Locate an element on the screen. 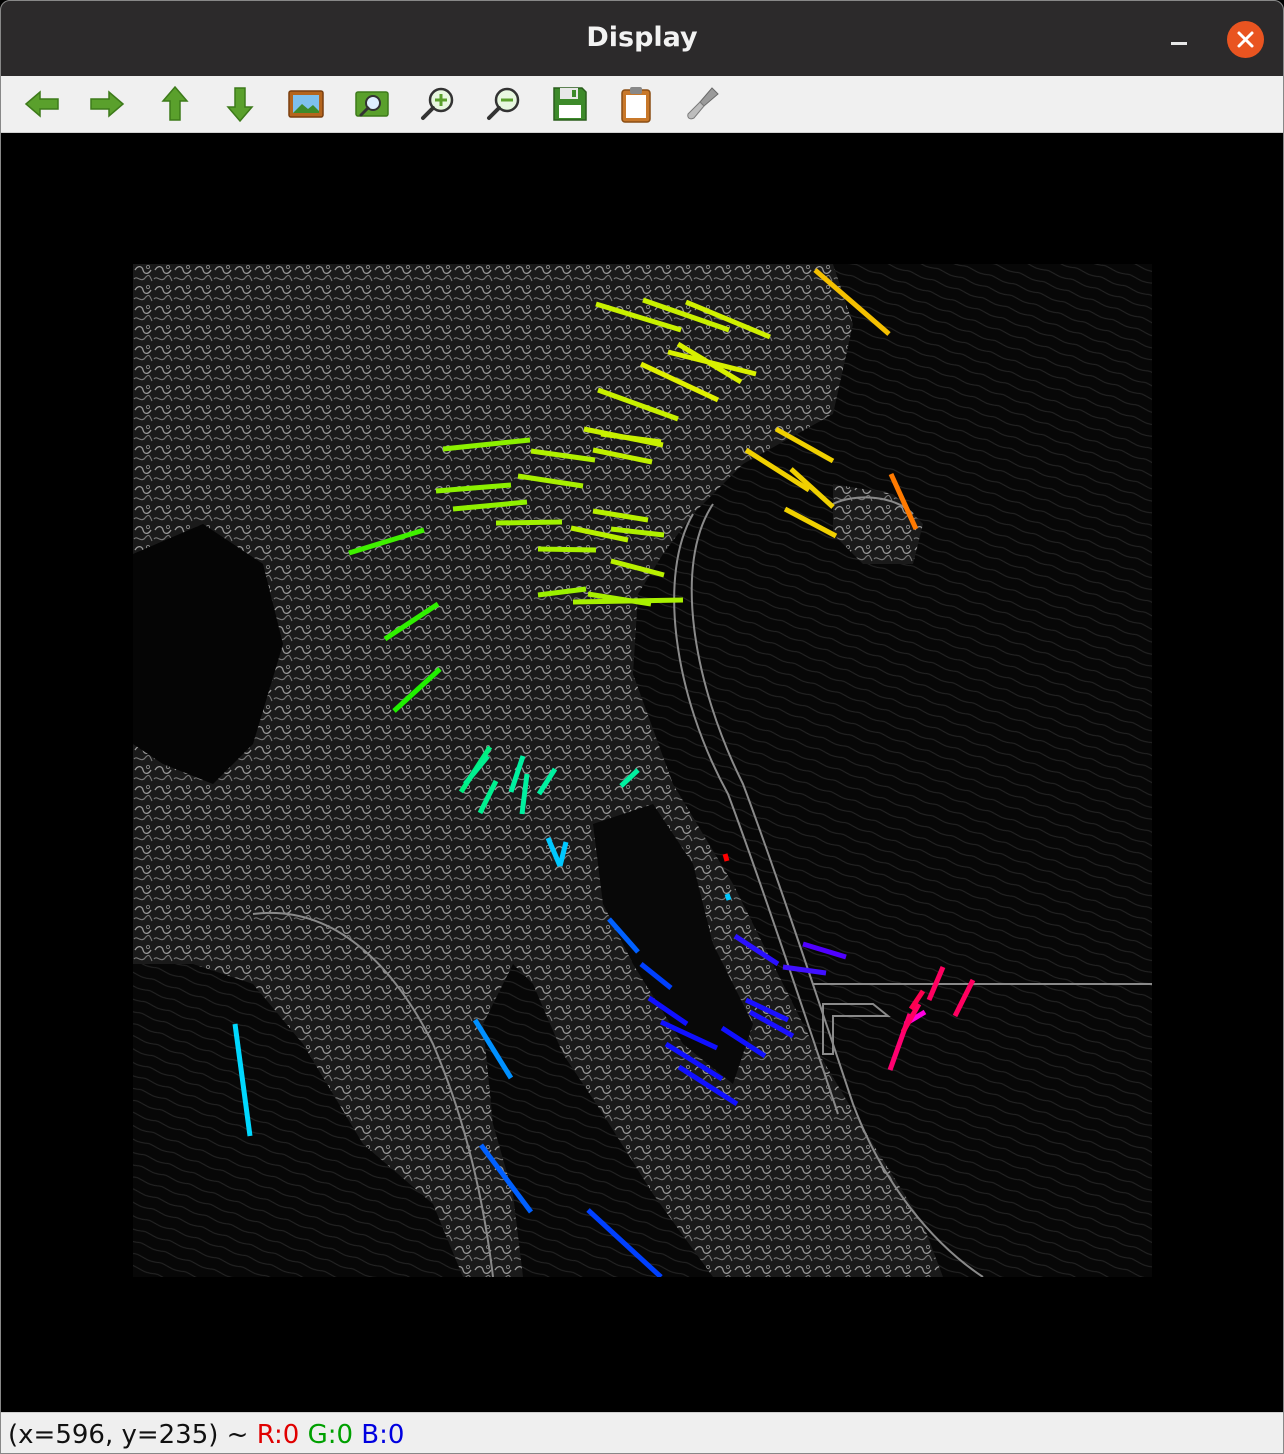 Image resolution: width=1284 pixels, height=1454 pixels. zoom-in-button is located at coordinates (438, 104).